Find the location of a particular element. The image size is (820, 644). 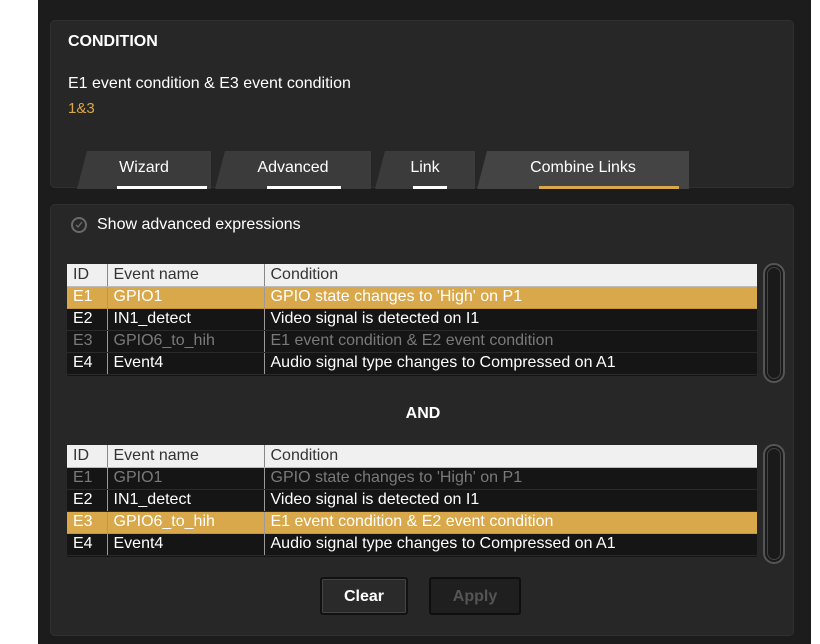

event-table-2-scrollbar is located at coordinates (774, 504).